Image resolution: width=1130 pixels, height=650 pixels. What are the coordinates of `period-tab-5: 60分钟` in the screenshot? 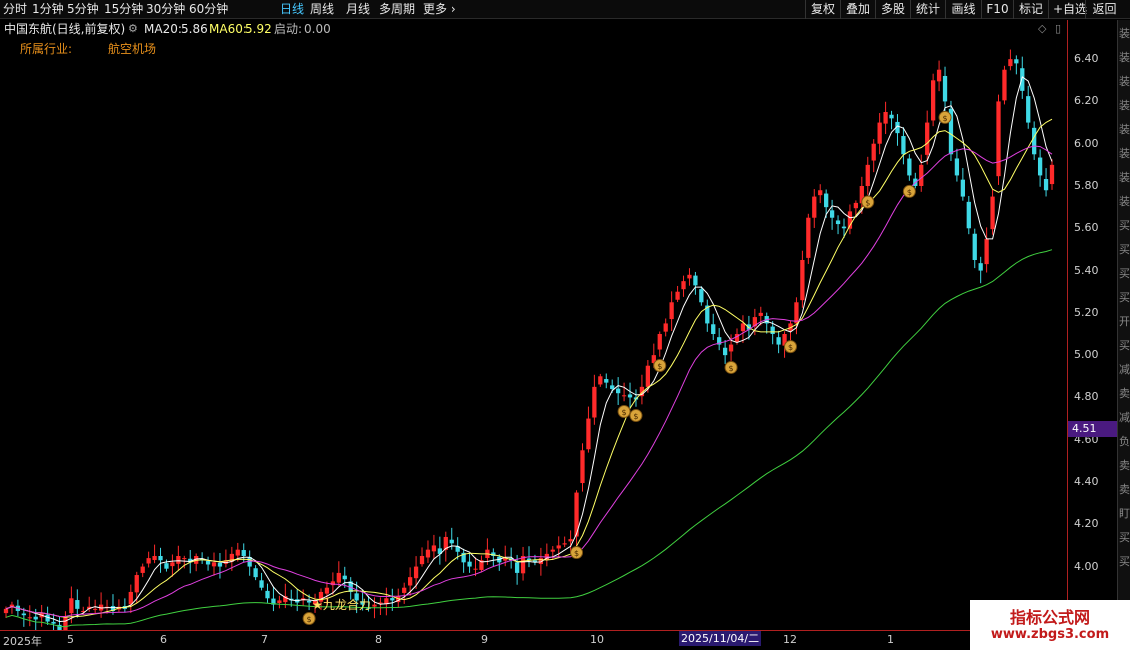 It's located at (208, 9).